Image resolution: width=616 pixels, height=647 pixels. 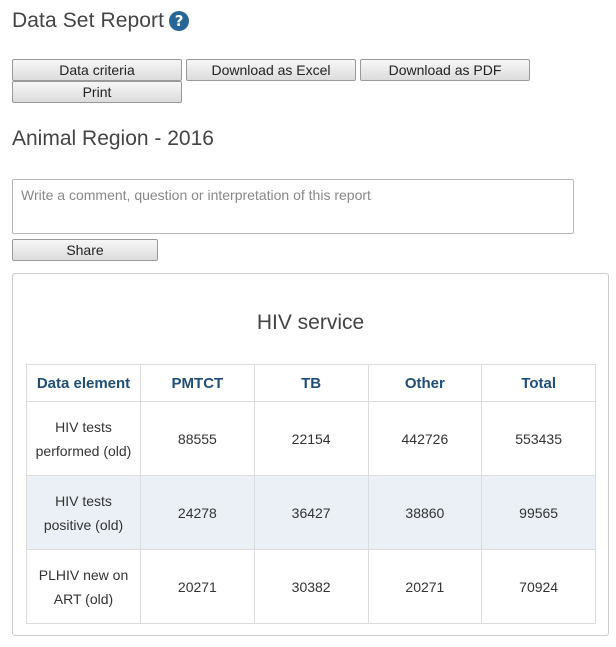 What do you see at coordinates (197, 383) in the screenshot?
I see `column-header-pmtct: PMTCT` at bounding box center [197, 383].